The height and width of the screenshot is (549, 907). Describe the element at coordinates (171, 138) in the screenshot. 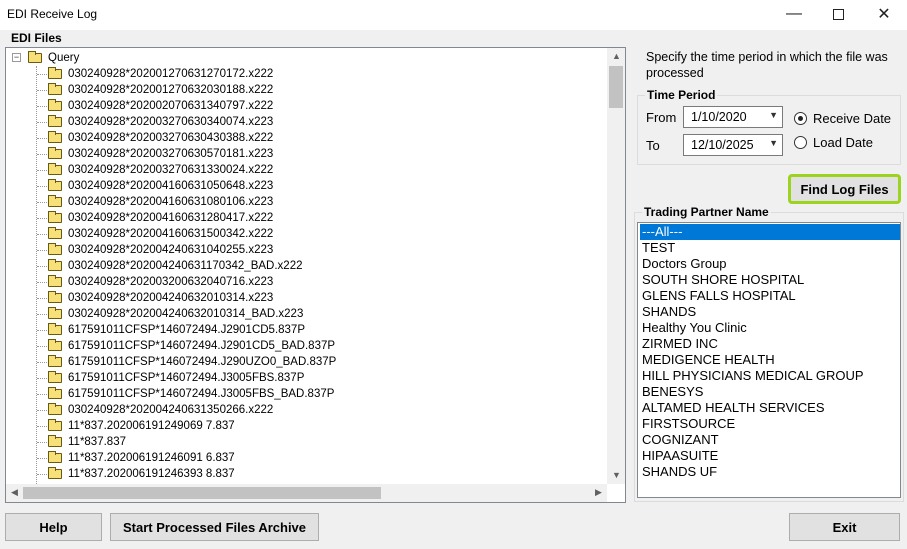

I see `tree-file-label: 030240928*202003270630430388.x222` at that location.